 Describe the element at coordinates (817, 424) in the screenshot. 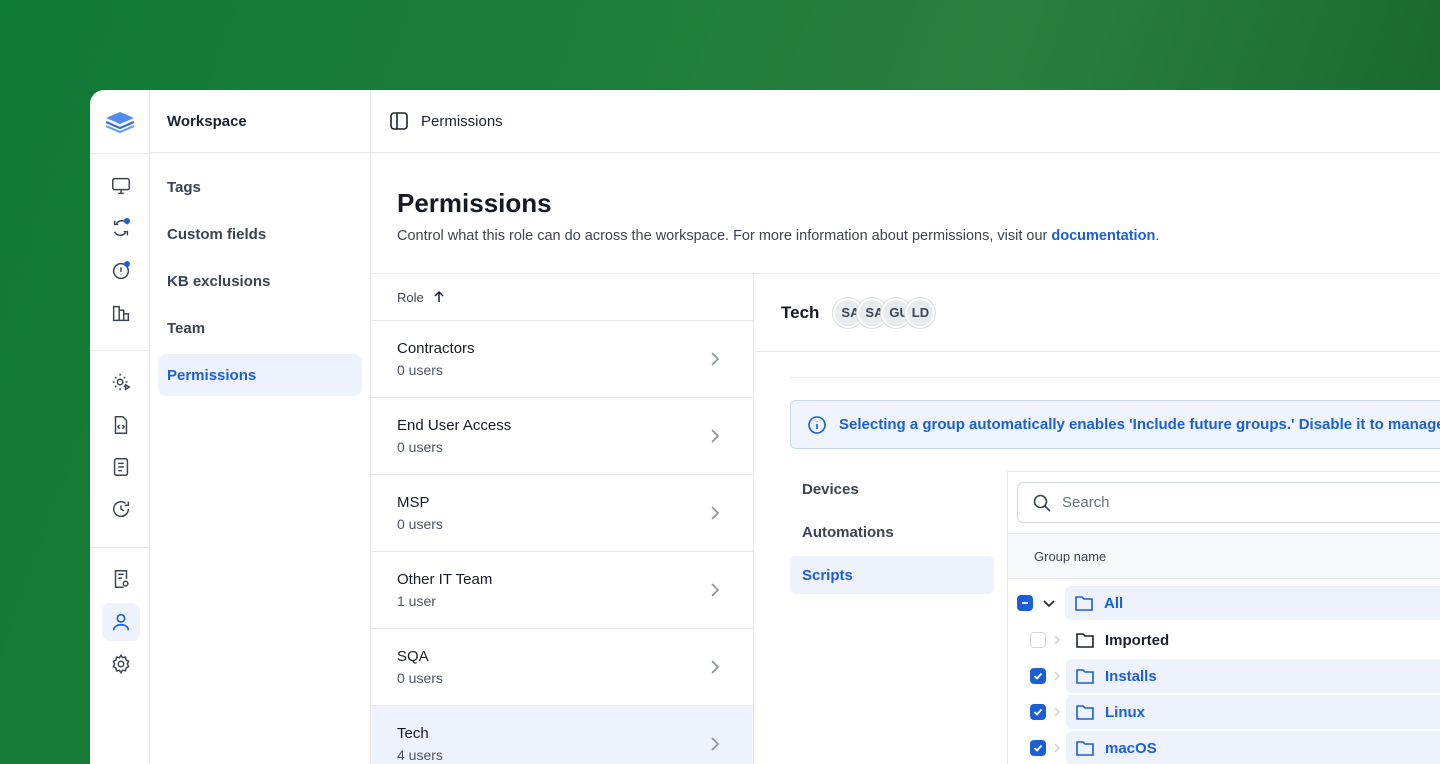

I see `info-icon` at that location.